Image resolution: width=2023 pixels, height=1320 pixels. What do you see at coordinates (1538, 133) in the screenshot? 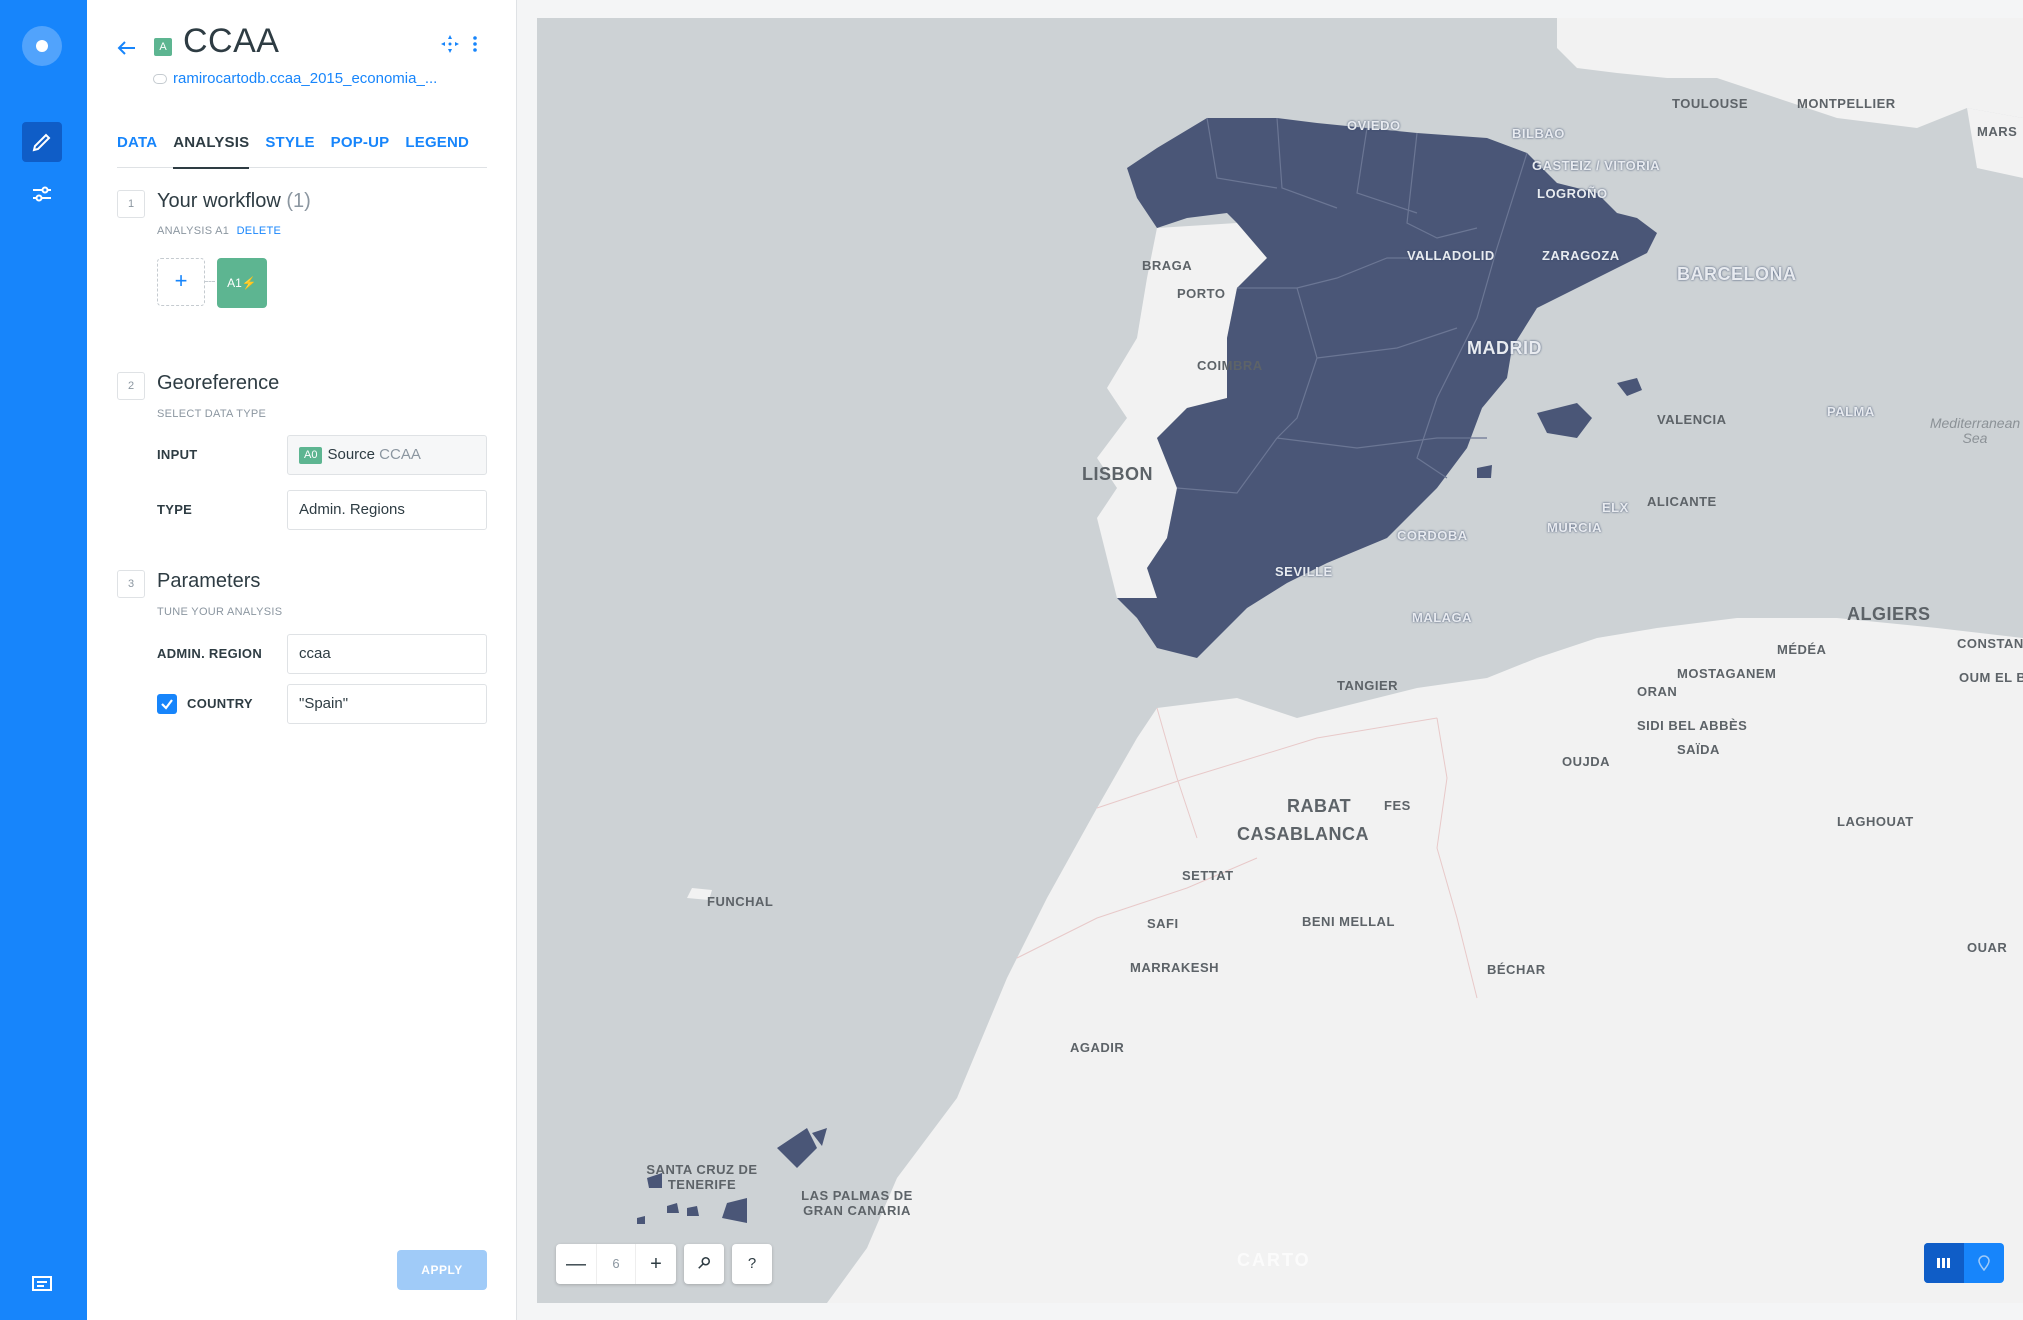
I see `city-label: BILBAO` at bounding box center [1538, 133].